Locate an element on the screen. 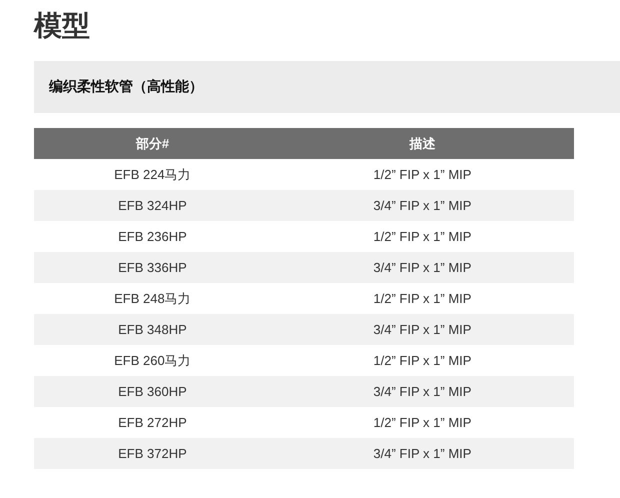 The image size is (620, 498). table-cell: EFB 348HP is located at coordinates (152, 329).